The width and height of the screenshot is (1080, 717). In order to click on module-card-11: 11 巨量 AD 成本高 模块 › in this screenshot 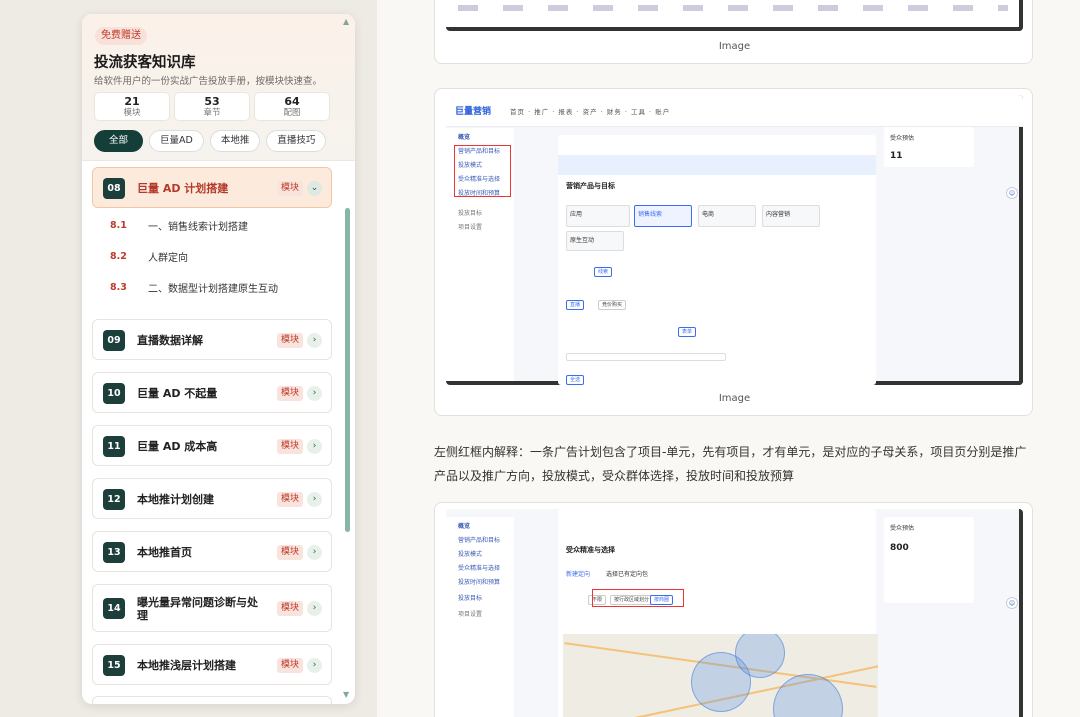, I will do `click(212, 445)`.